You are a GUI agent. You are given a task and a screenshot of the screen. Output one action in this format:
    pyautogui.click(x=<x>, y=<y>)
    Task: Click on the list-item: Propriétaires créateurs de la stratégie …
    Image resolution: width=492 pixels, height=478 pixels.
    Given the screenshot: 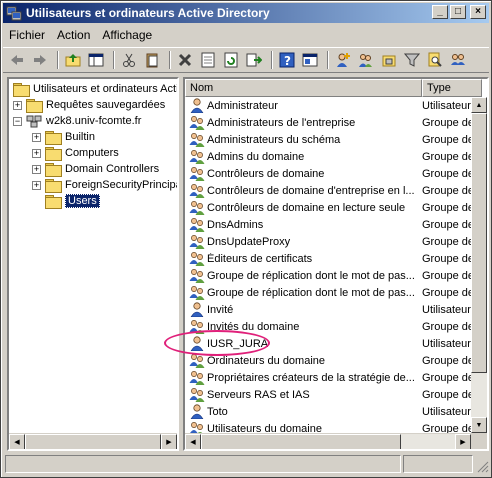 What is the action you would take?
    pyautogui.click(x=333, y=377)
    